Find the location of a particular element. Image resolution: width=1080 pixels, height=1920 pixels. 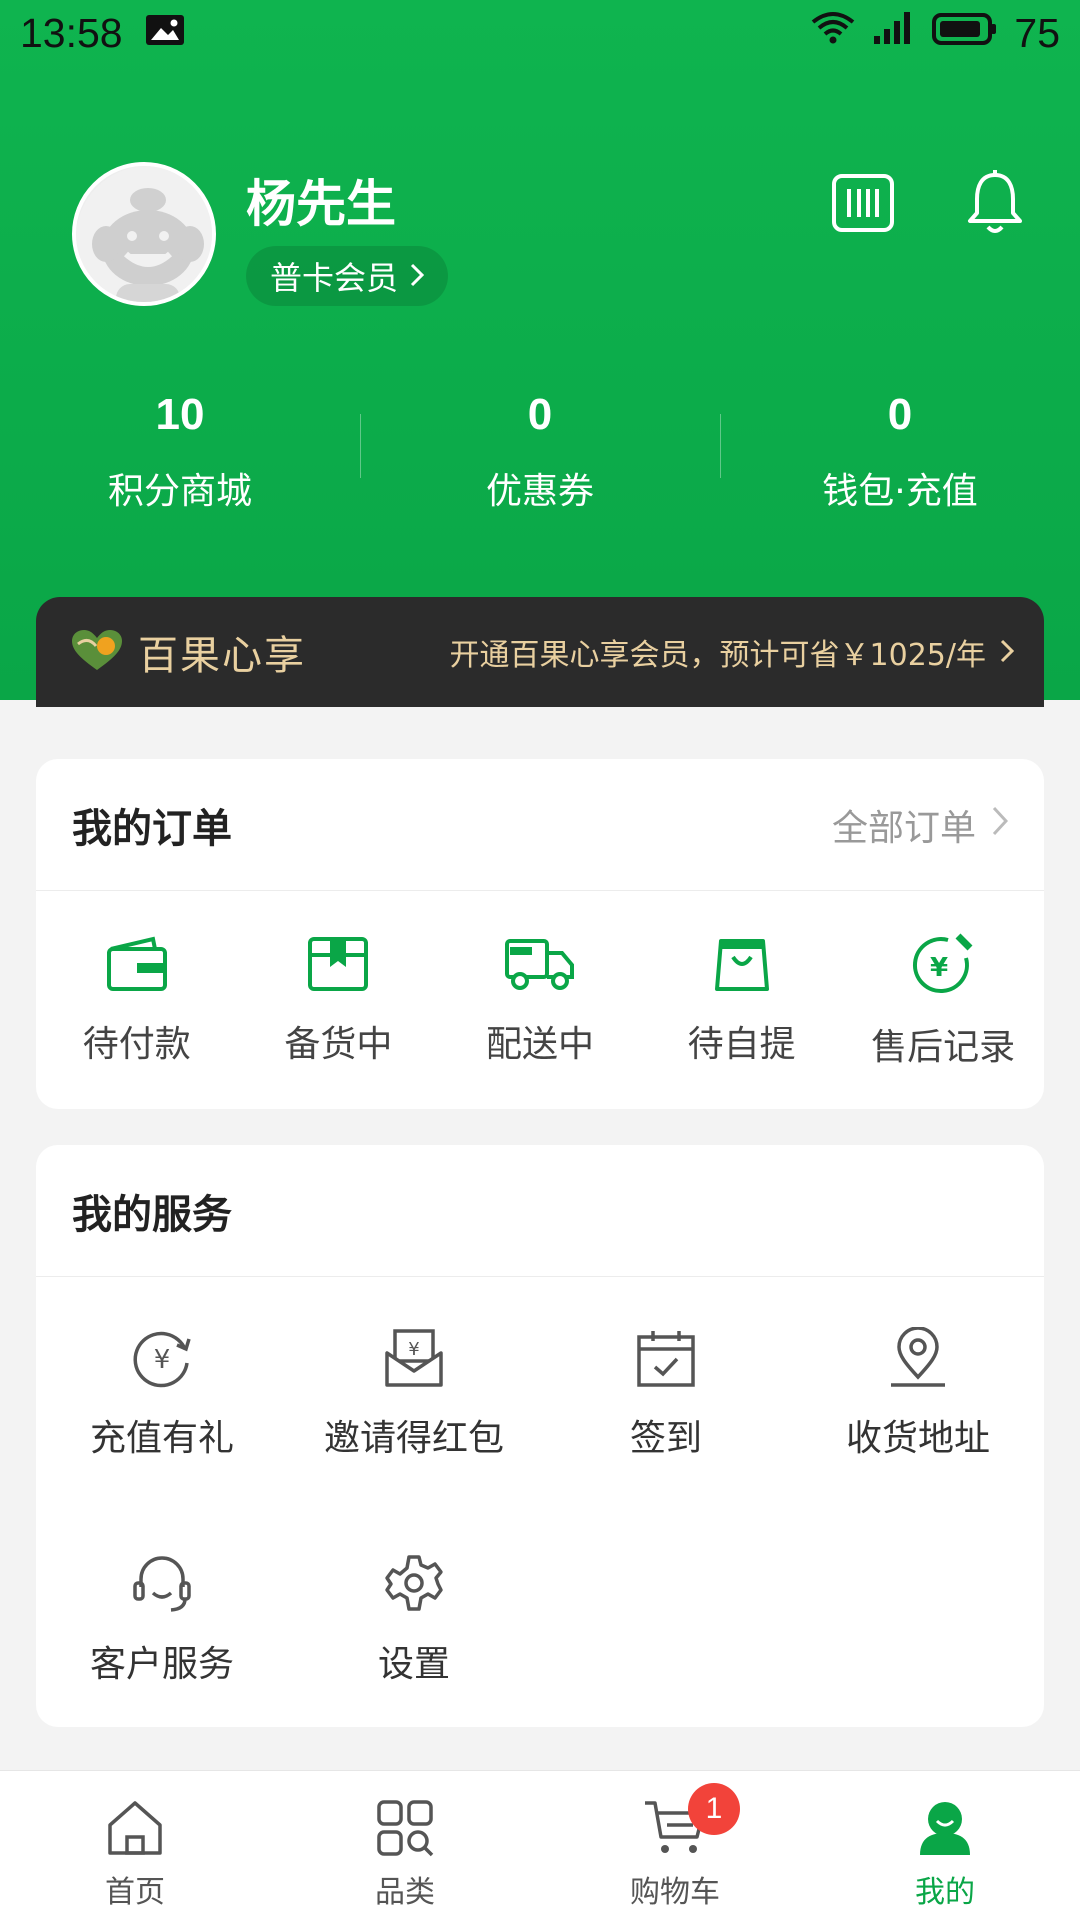

status-bar: 13:58 75 is located at coordinates (540, 33).